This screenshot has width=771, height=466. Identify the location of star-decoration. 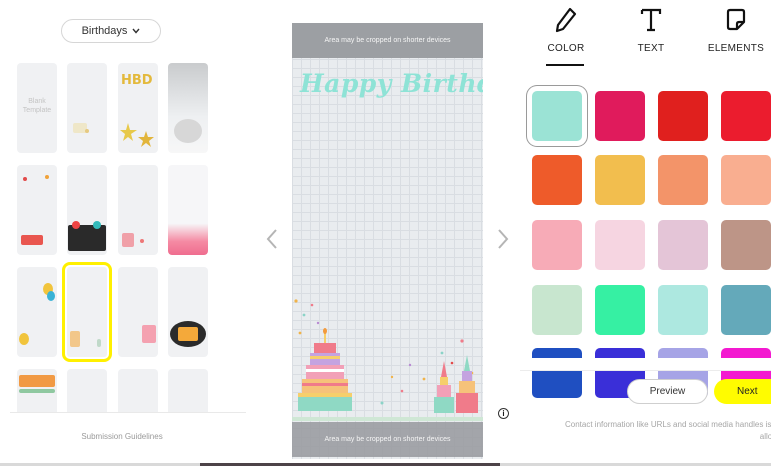
(137, 135).